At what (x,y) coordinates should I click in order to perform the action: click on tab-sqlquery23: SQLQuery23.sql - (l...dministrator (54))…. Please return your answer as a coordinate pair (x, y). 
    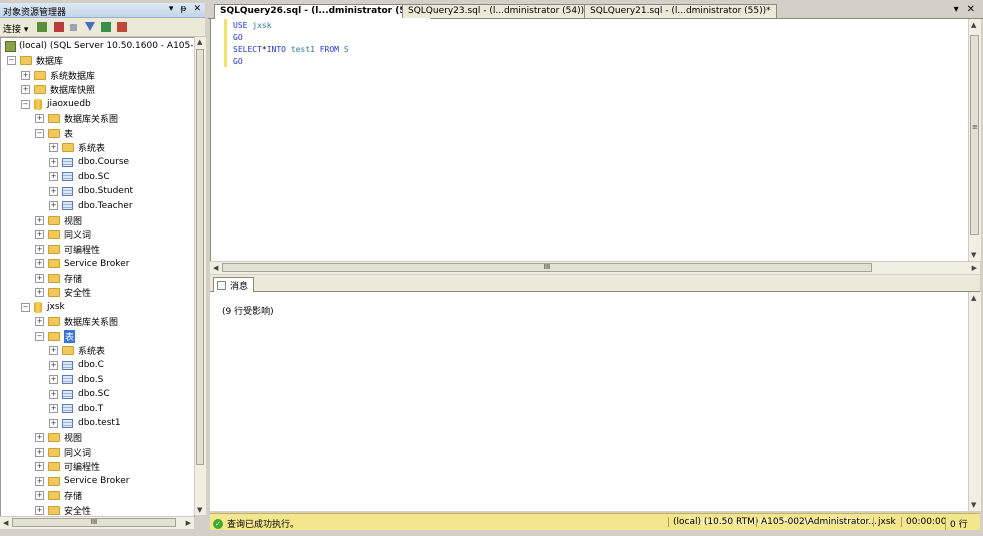
    Looking at the image, I should click on (498, 11).